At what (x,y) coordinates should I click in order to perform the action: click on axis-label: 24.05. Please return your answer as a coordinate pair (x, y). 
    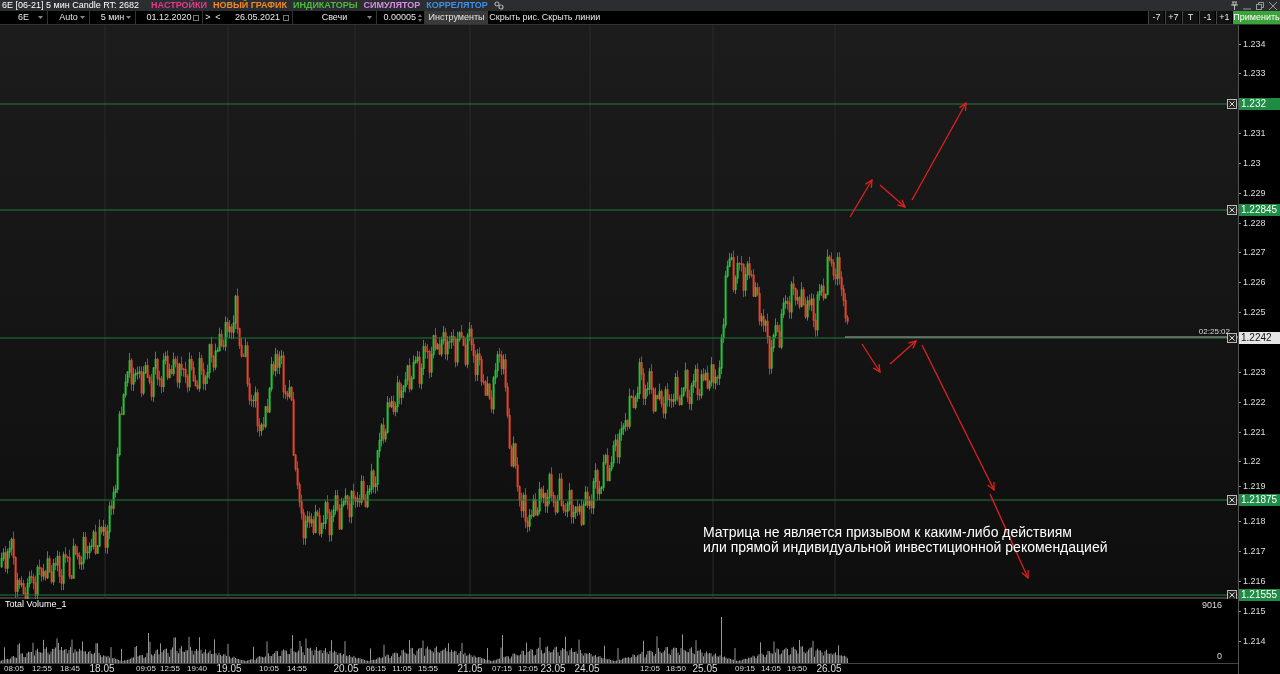
    Looking at the image, I should click on (587, 669).